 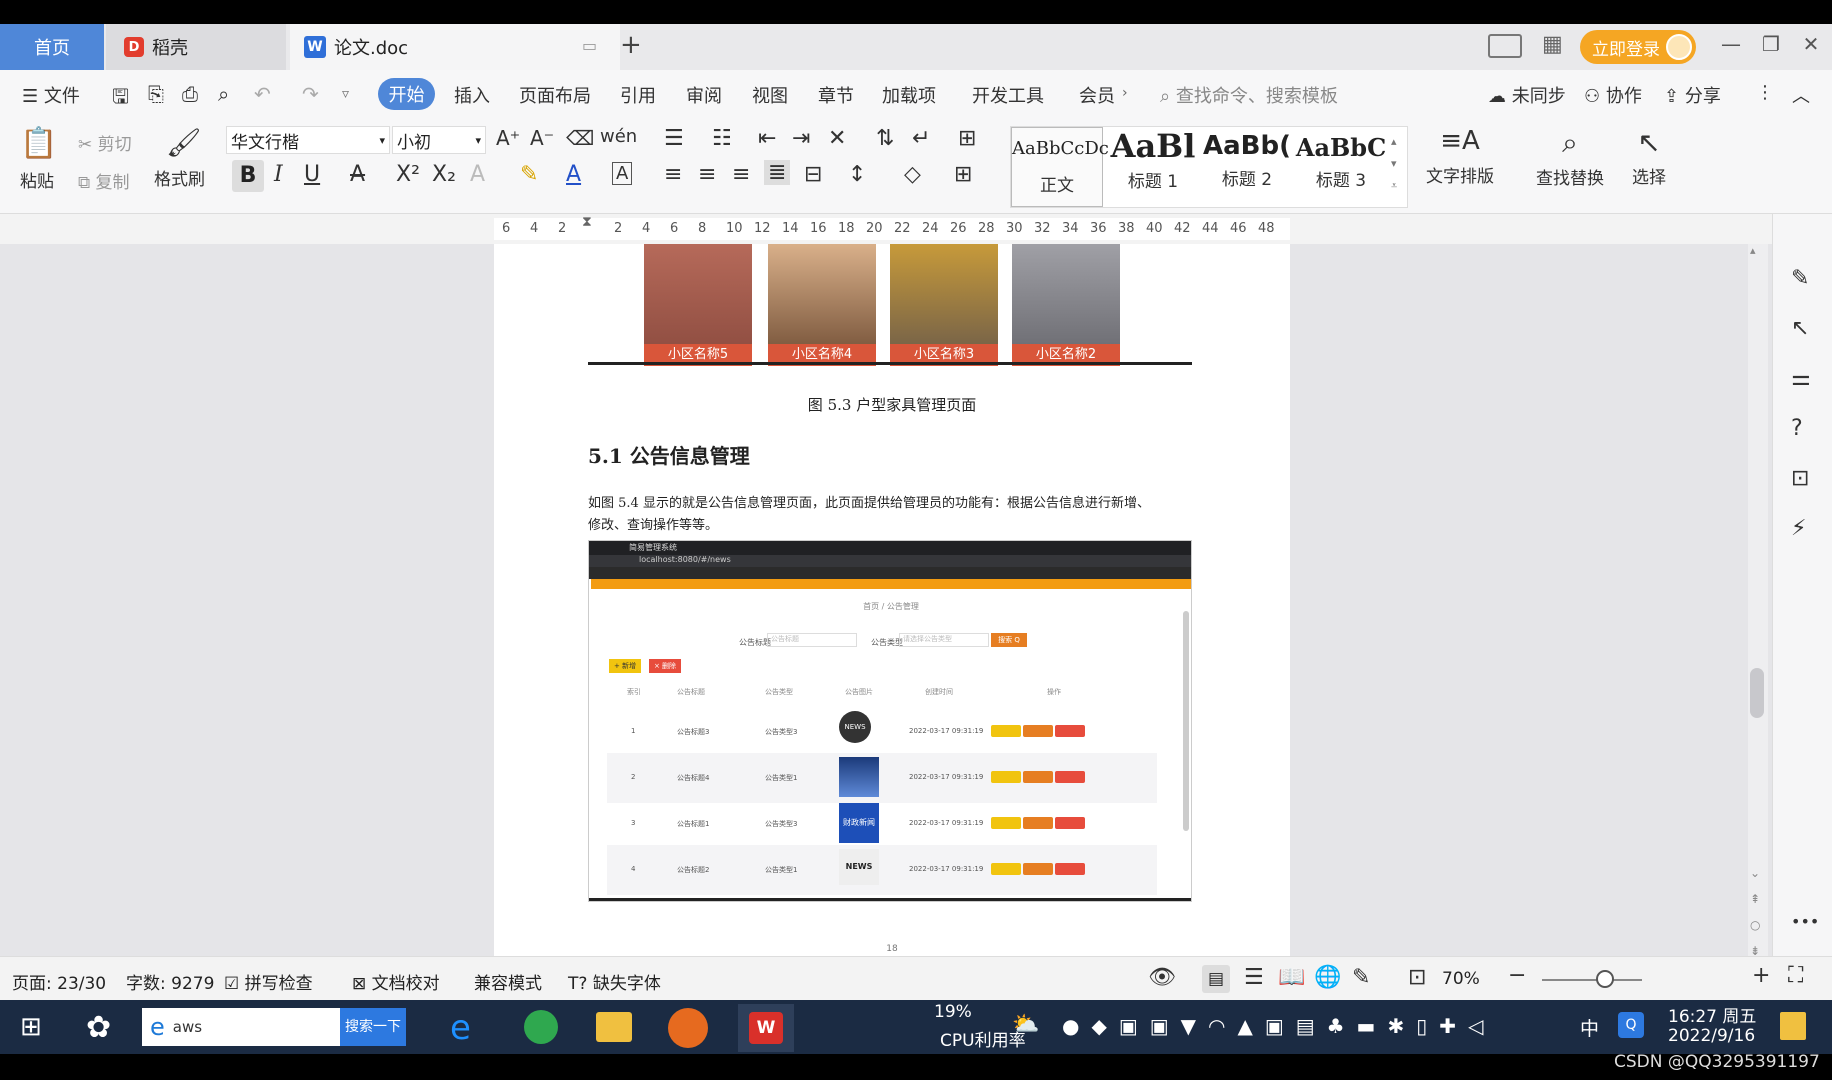 I want to click on vertical-scrollbar: ▴ ⌄ ⇞ ○ ⇟, so click(x=1758, y=601).